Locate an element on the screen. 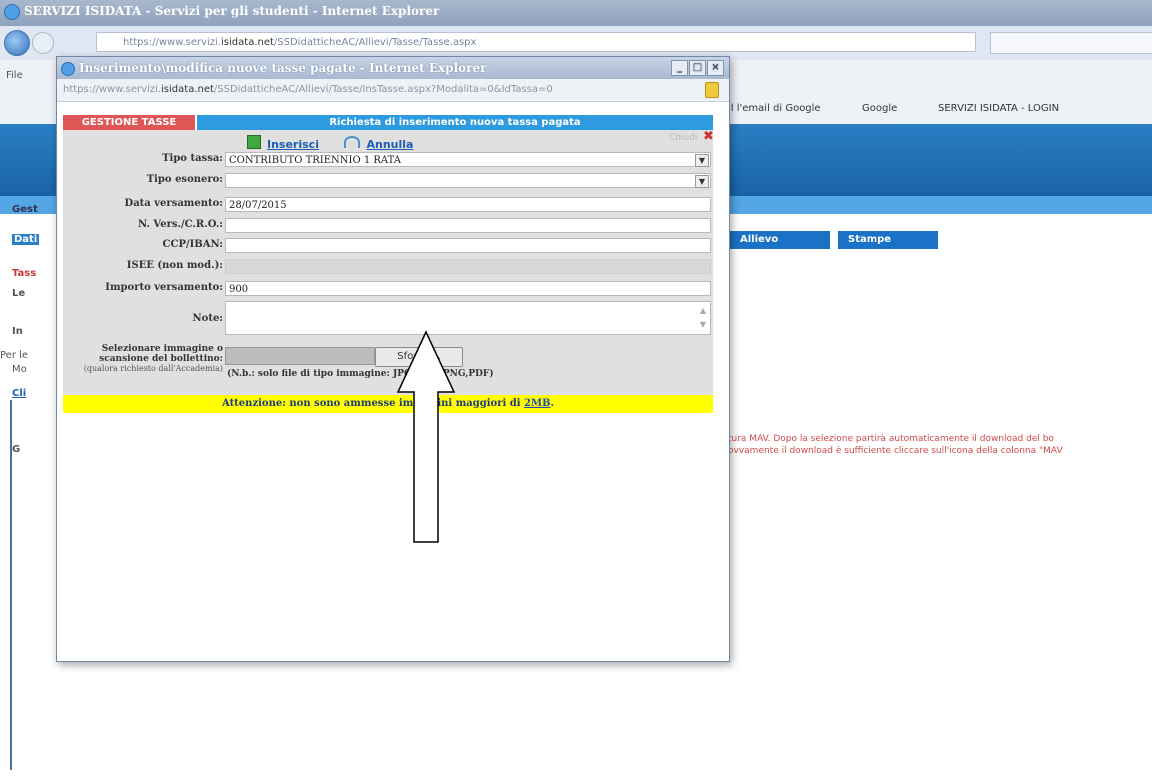  label-tipo-tassa: Tipo tassa: is located at coordinates (192, 158).